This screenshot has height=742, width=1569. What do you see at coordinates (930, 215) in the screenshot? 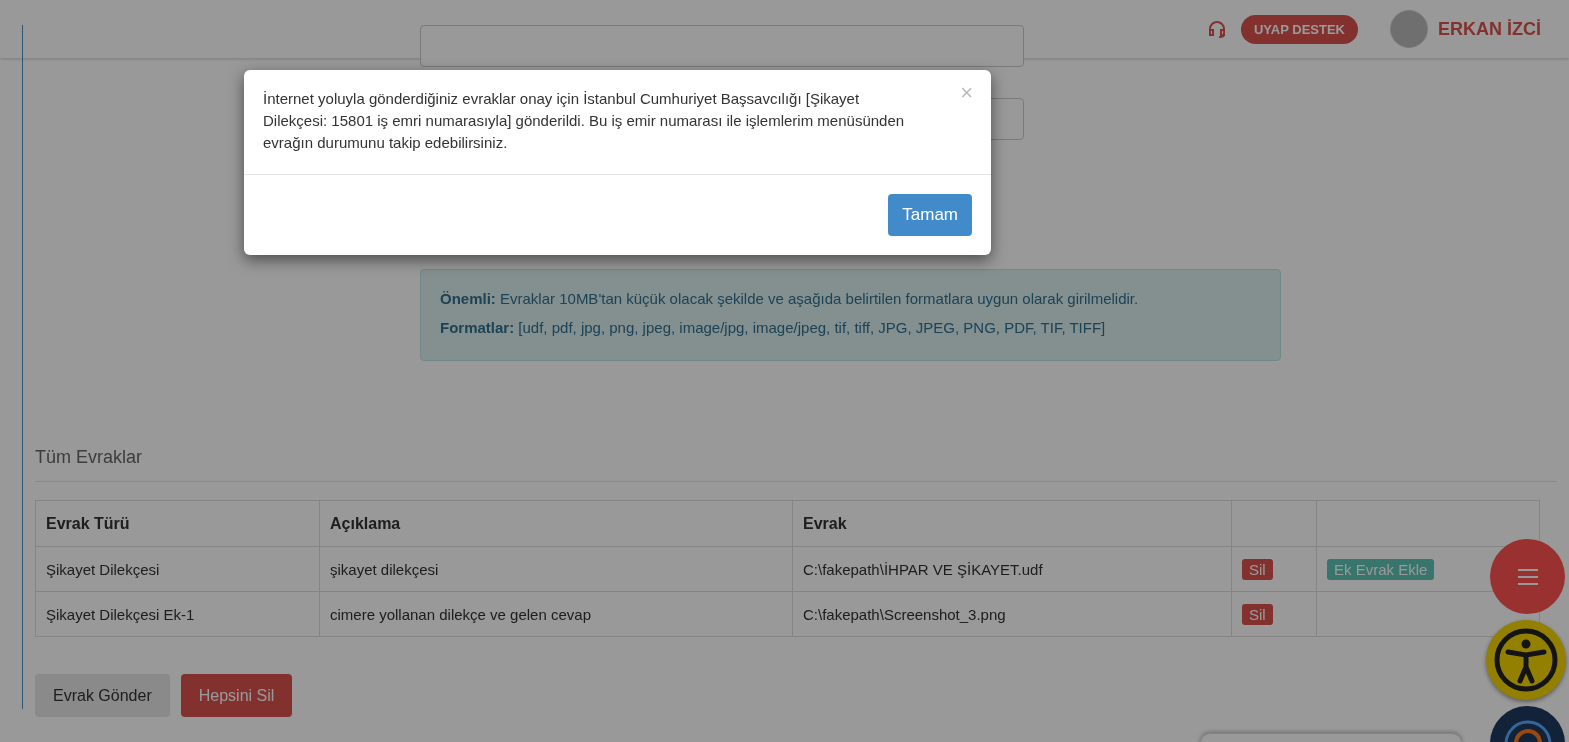
I see `ok-button: Tamam` at bounding box center [930, 215].